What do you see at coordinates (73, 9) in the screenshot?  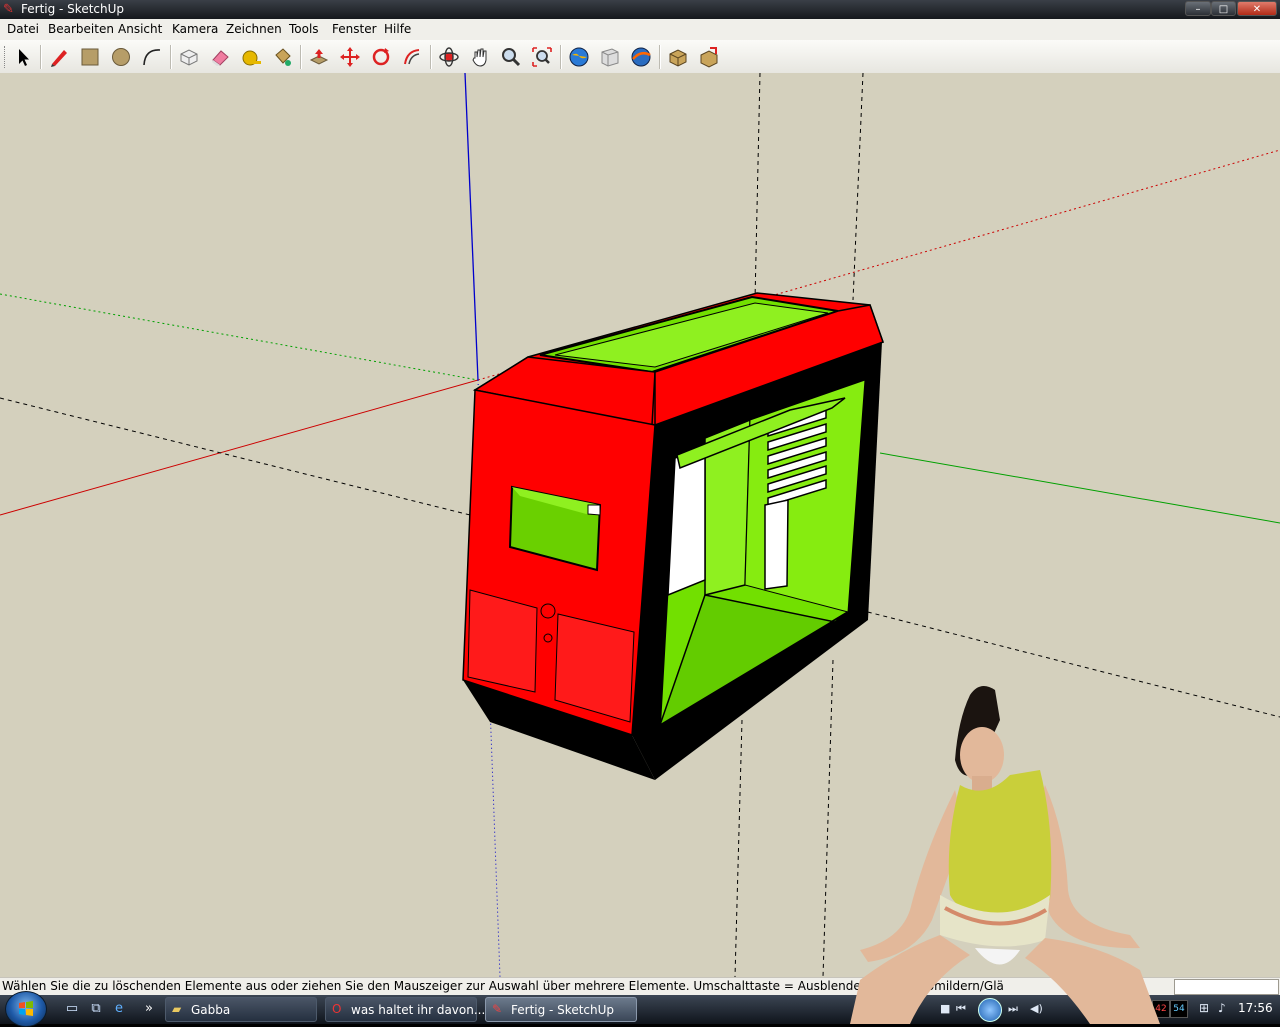 I see `window-title: Fertig - SketchUp` at bounding box center [73, 9].